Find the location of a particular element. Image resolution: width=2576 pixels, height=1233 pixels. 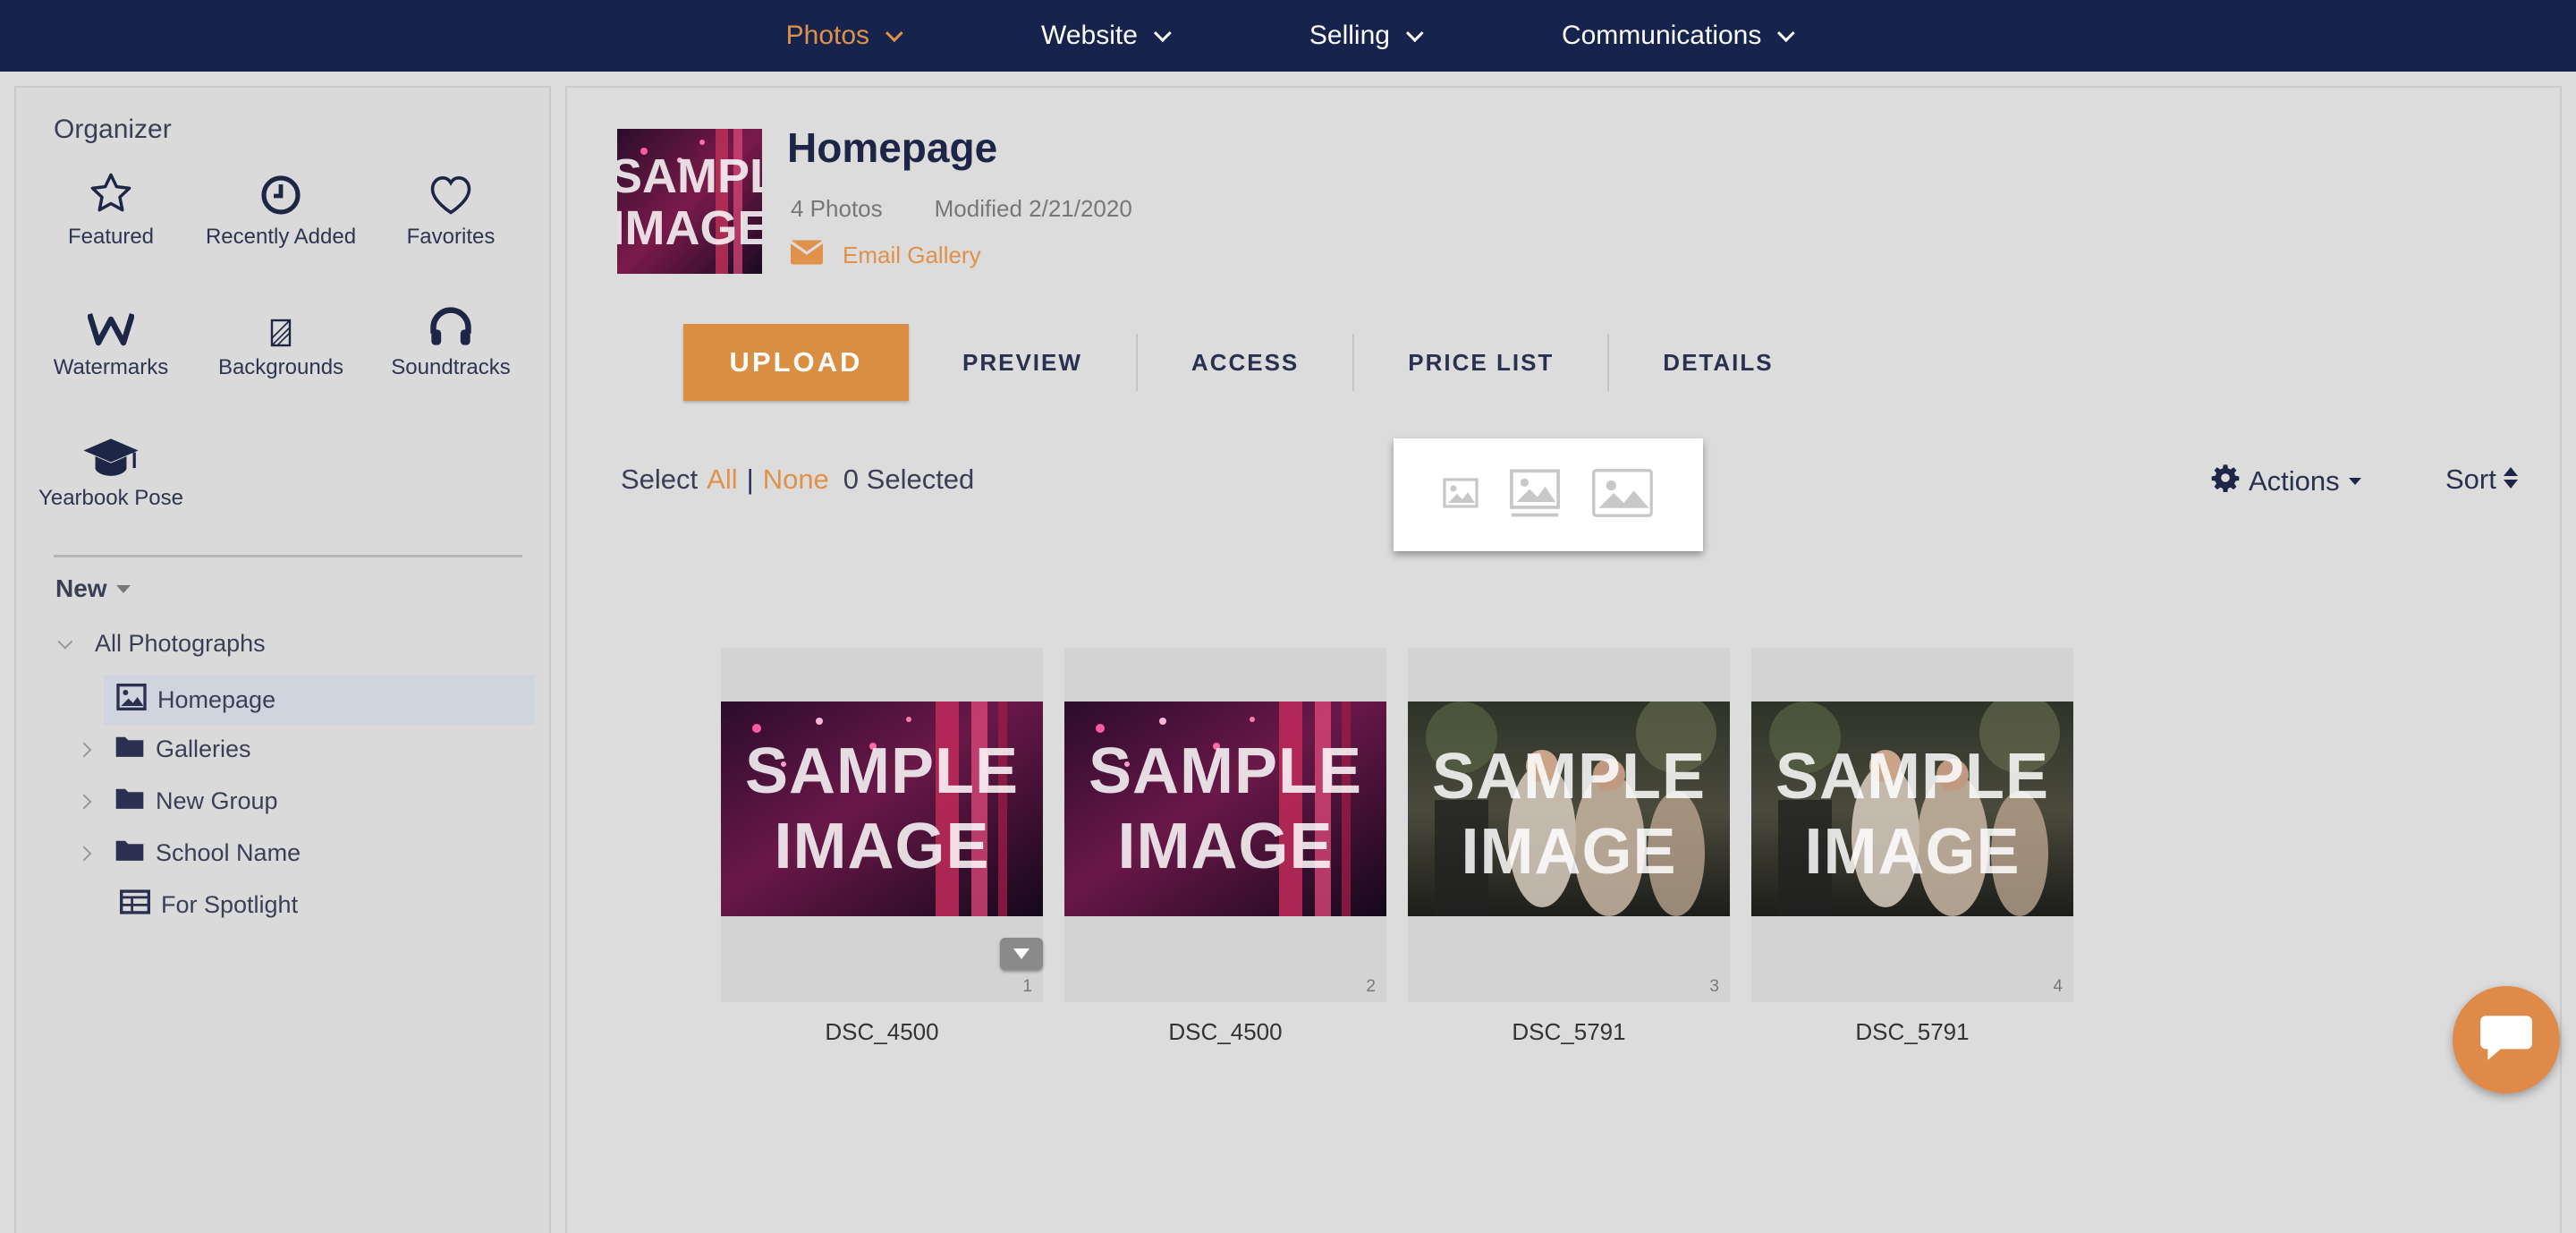

gallery-title: Homepage is located at coordinates (892, 147).